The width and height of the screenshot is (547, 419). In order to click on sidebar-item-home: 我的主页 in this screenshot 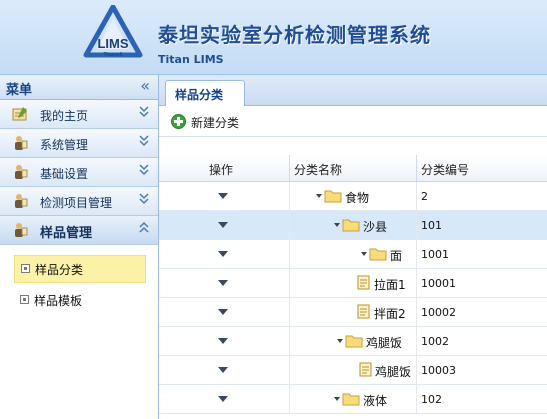, I will do `click(79, 114)`.